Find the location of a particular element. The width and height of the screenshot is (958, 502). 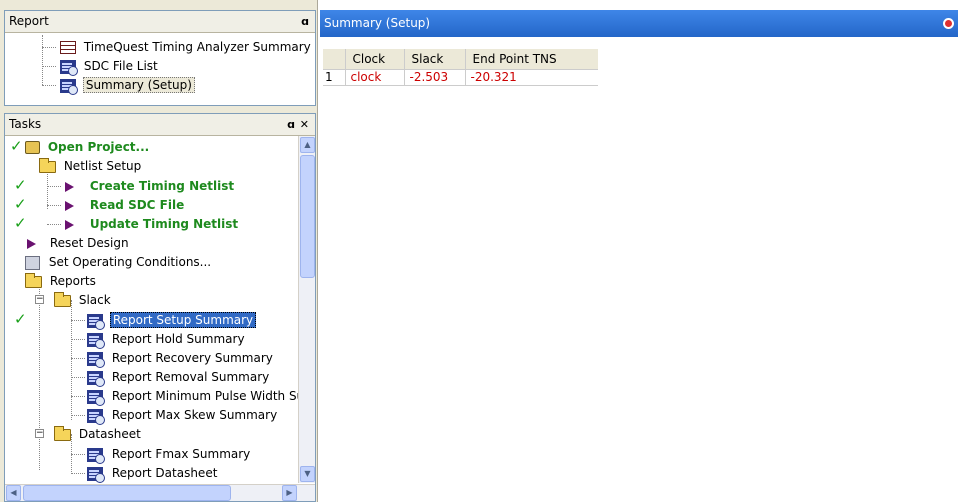

task-report-max-skew-summary: Report Max Skew Summary is located at coordinates (182, 415).